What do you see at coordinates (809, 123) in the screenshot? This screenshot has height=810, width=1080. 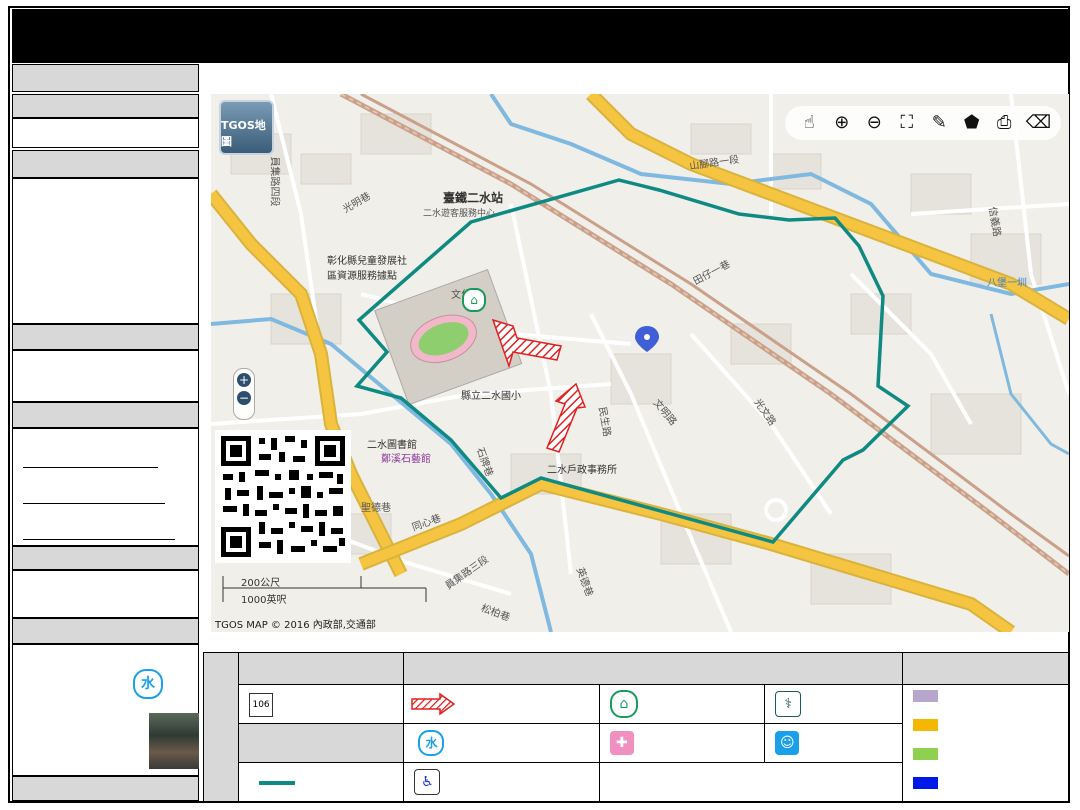 I see `pan-hand-icon: ☝` at bounding box center [809, 123].